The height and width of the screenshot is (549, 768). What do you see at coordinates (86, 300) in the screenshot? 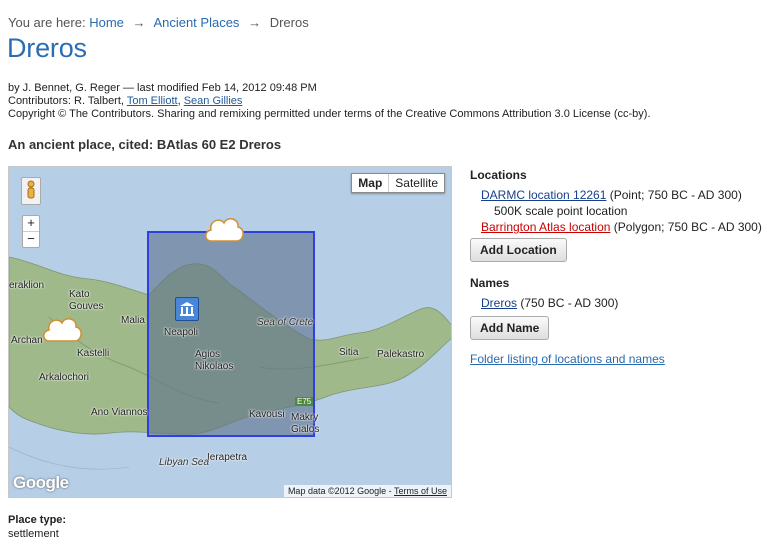
I see `map-label-kato-gouves: Kato Gouves` at bounding box center [86, 300].